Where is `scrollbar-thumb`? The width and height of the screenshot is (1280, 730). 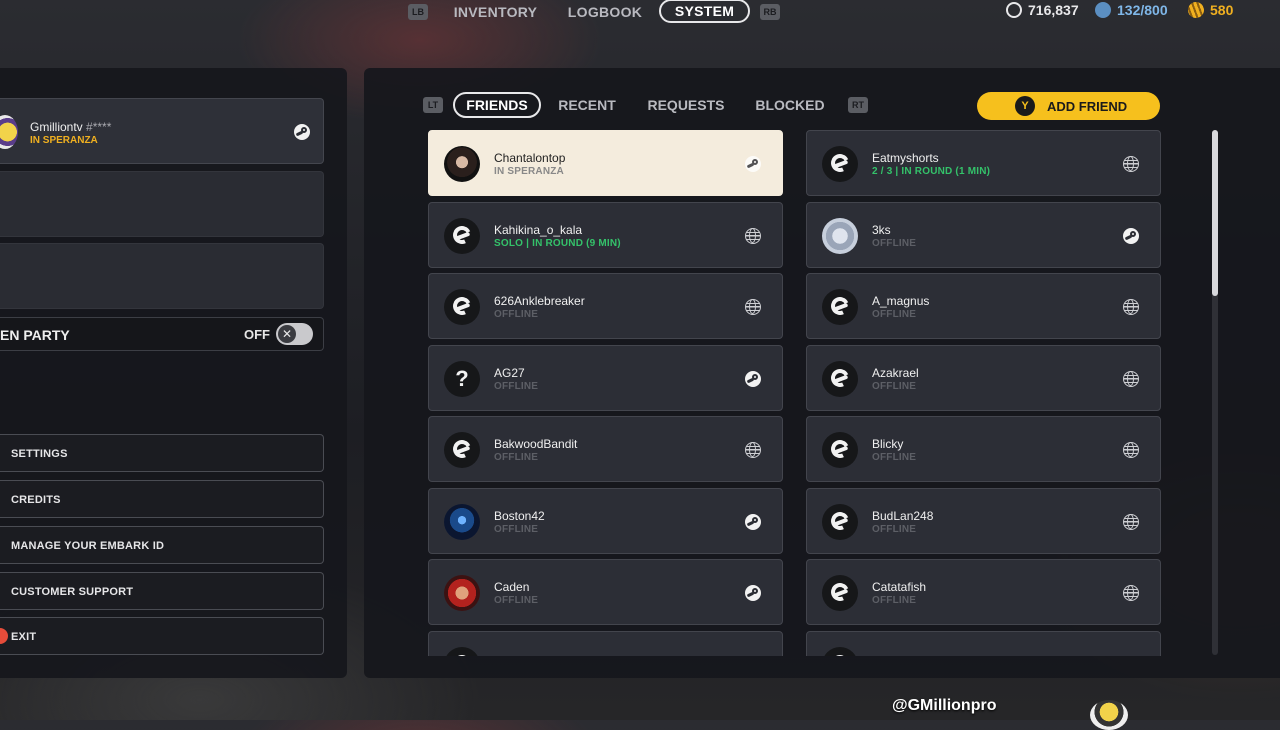
scrollbar-thumb is located at coordinates (1215, 213).